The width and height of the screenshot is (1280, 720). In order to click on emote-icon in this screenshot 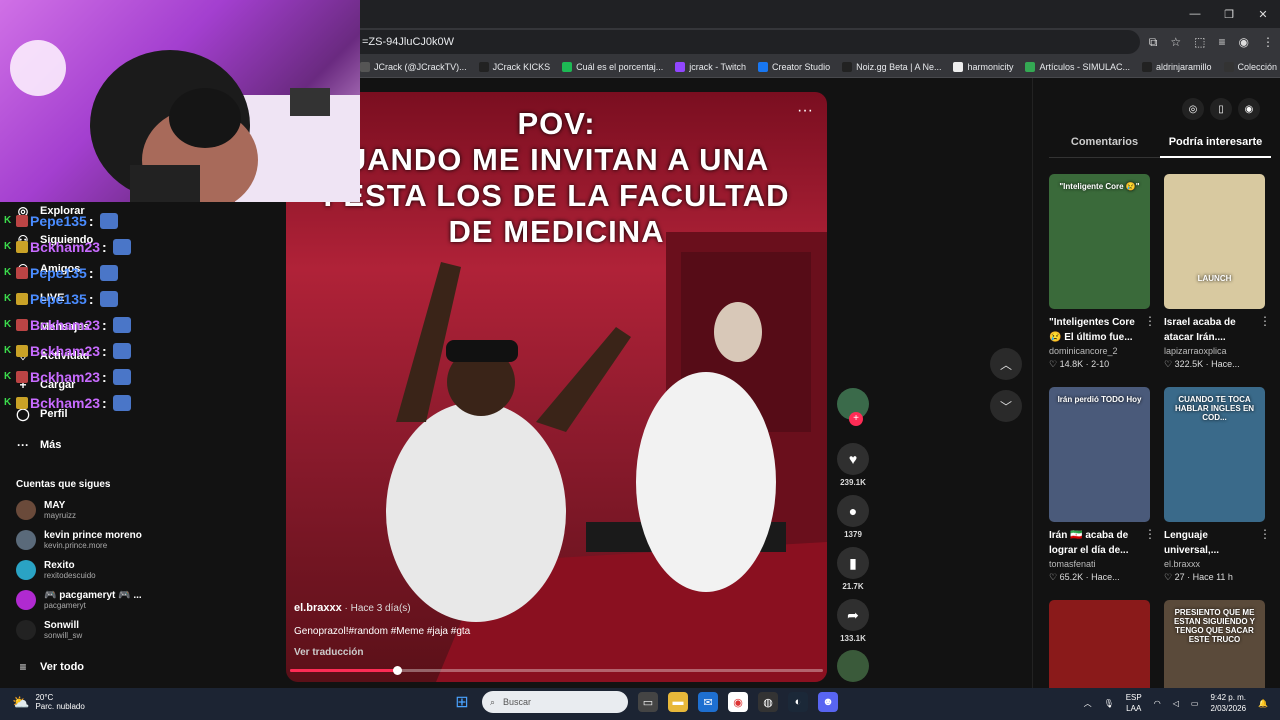, I will do `click(108, 273)`.